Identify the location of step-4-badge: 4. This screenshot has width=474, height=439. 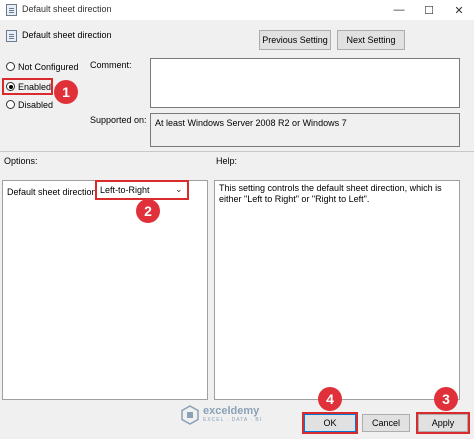
(330, 399).